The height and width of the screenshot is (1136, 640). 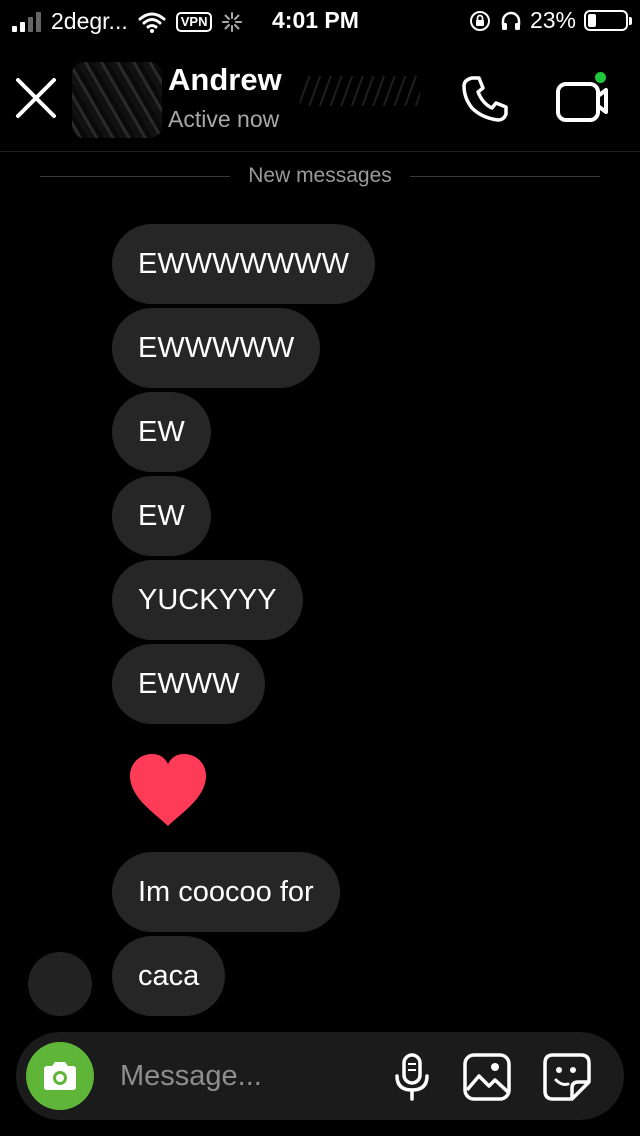 What do you see at coordinates (245, 1076) in the screenshot?
I see `message-input` at bounding box center [245, 1076].